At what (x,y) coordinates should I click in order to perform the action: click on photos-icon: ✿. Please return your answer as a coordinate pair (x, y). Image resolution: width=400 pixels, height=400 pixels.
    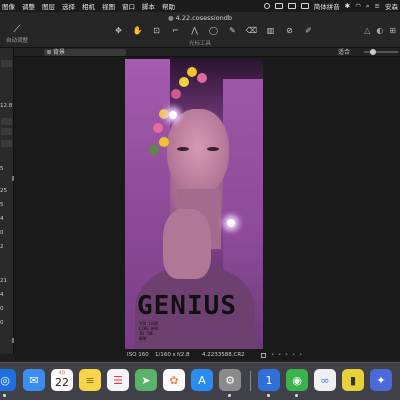
    Looking at the image, I should click on (174, 380).